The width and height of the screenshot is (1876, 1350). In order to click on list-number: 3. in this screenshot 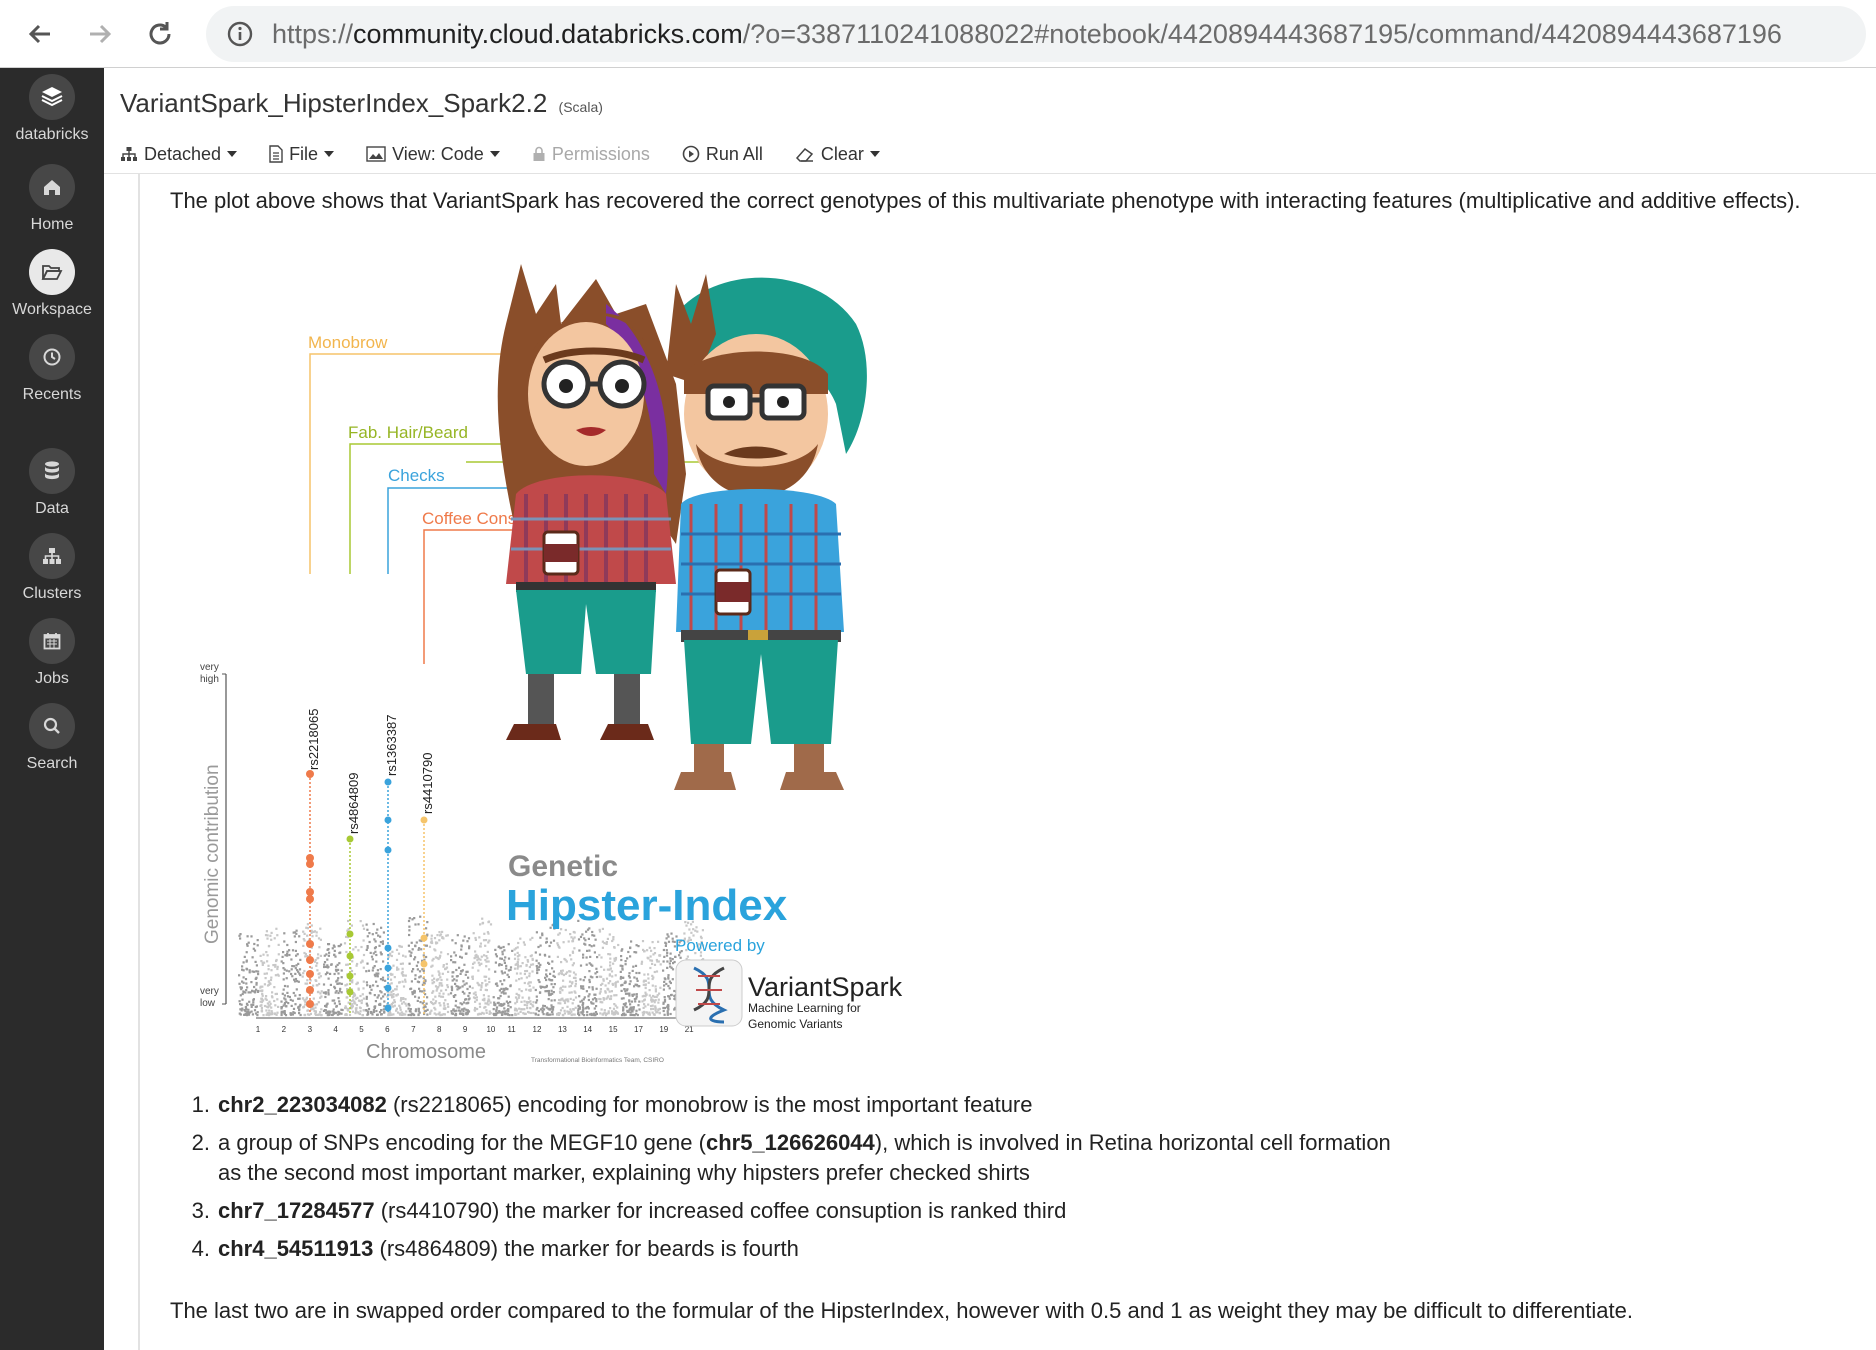, I will do `click(200, 1210)`.